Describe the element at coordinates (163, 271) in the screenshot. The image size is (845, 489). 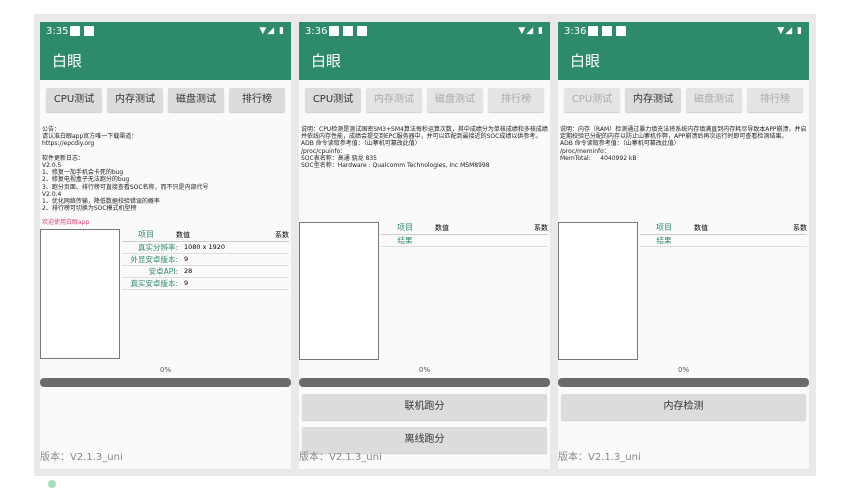
I see `row-key: 安卓API:` at that location.